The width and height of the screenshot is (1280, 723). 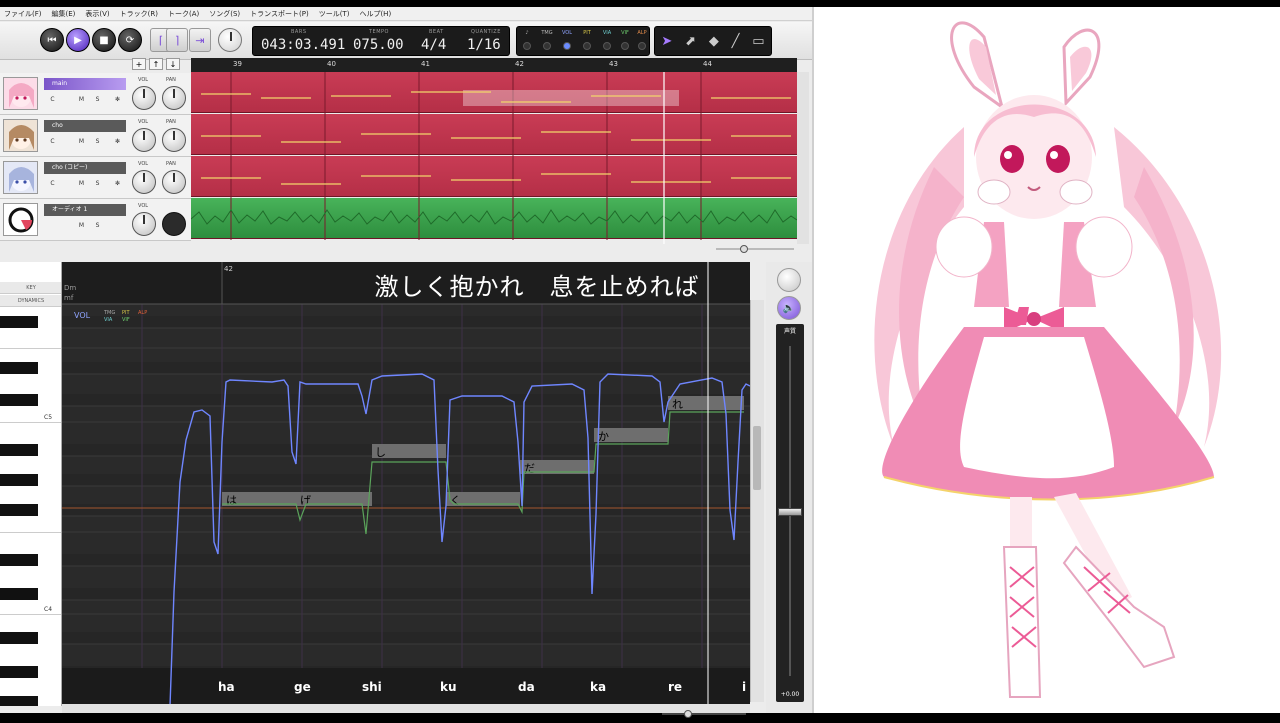 I want to click on track-zoom-slider, so click(x=762, y=249).